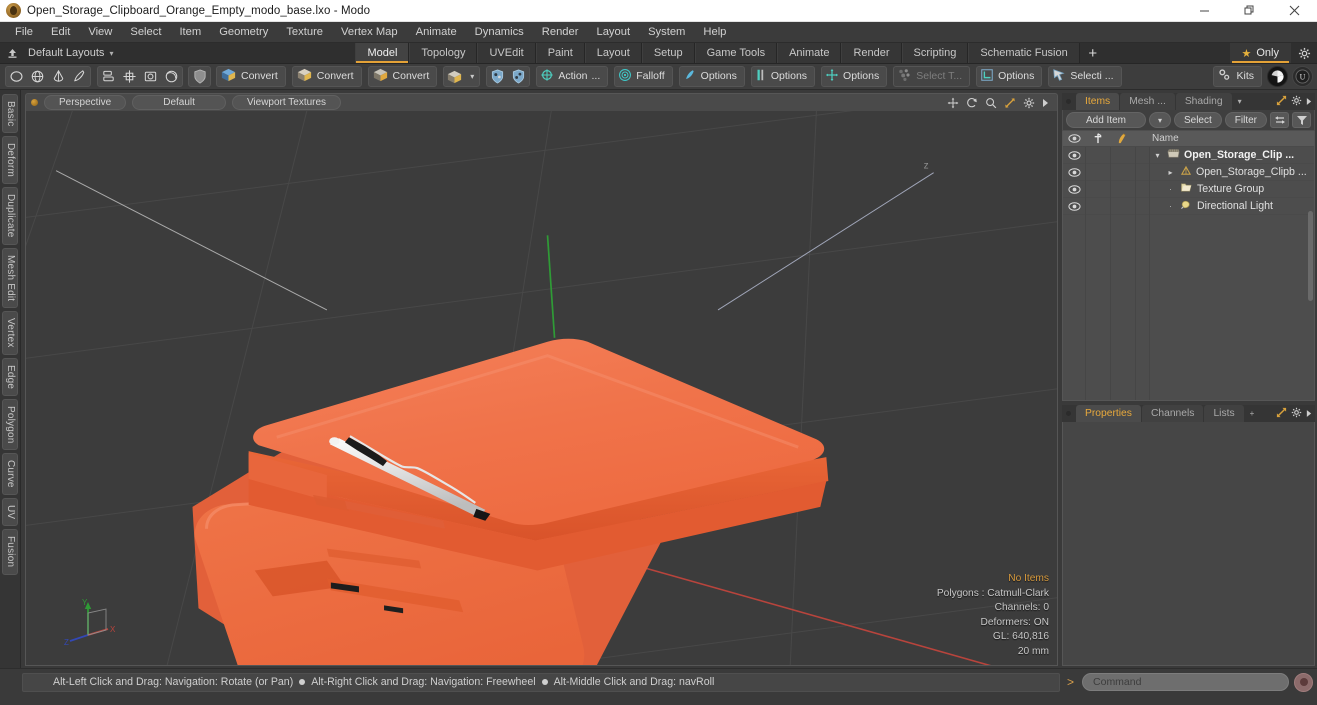 Image resolution: width=1317 pixels, height=705 pixels. I want to click on menu-texture: Texture, so click(304, 32).